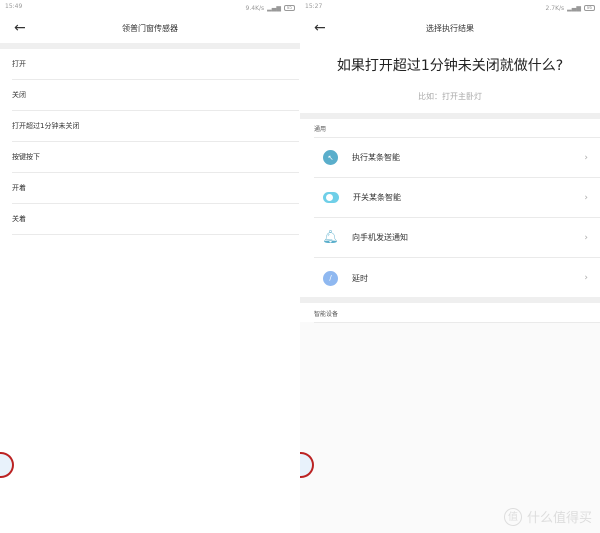 The image size is (600, 533). Describe the element at coordinates (150, 28) in the screenshot. I see `page-title: 领普门窗传感器` at that location.